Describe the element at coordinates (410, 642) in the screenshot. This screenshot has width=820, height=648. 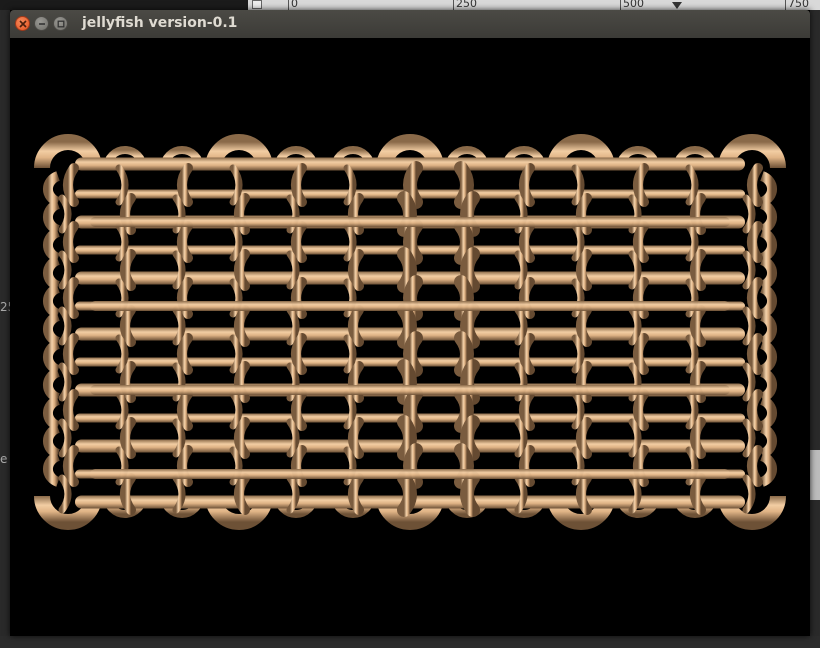
I see `background-bottom-strip` at that location.